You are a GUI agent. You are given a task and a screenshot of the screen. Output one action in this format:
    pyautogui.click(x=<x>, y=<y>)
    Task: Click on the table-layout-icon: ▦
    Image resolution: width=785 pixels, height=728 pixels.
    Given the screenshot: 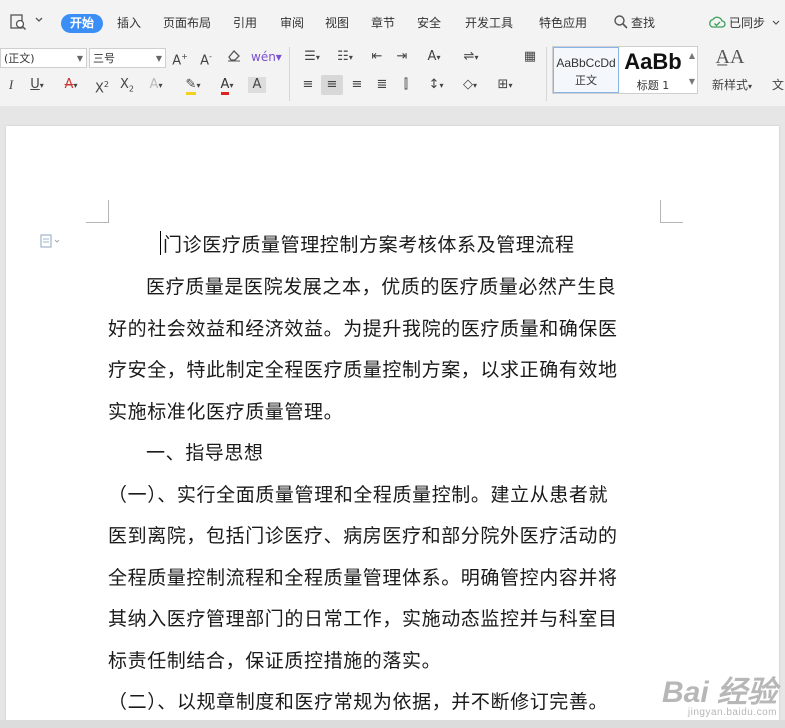 What is the action you would take?
    pyautogui.click(x=530, y=57)
    